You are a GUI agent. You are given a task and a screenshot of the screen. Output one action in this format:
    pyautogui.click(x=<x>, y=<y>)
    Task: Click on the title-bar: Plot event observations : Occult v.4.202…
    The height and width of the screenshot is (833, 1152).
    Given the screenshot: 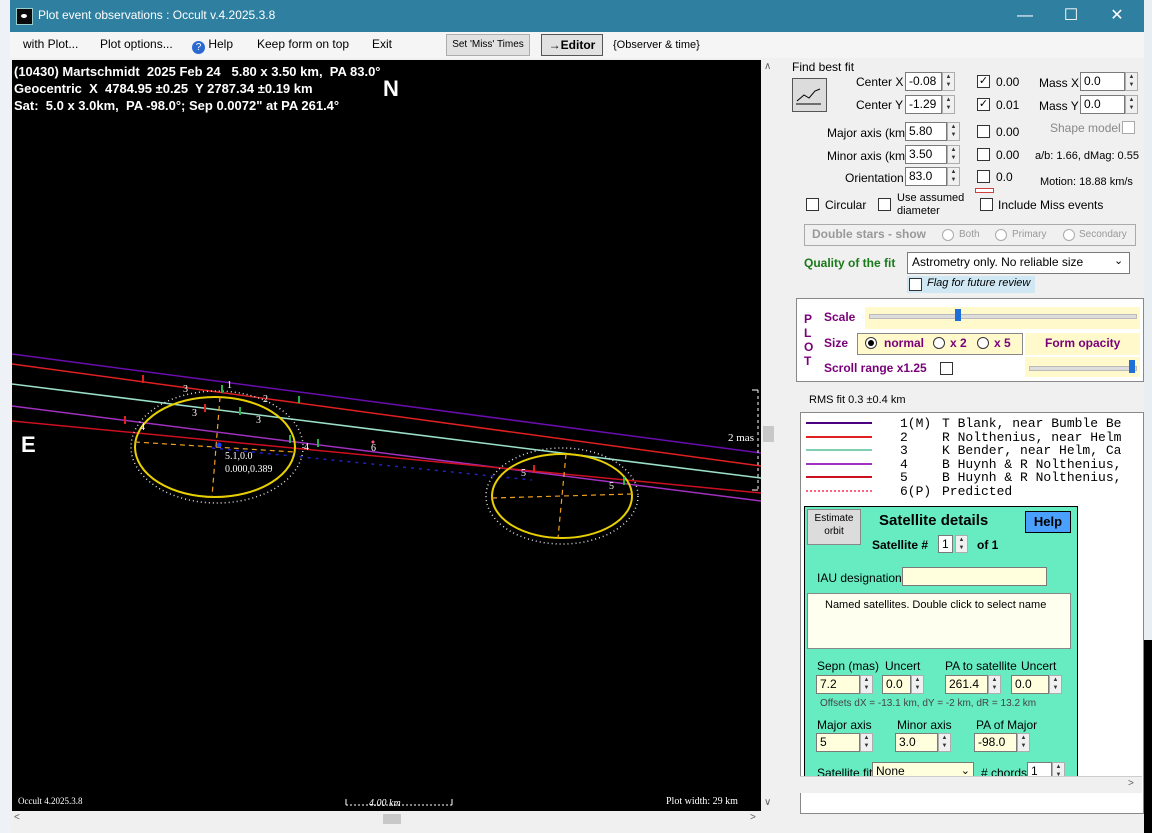 What is the action you would take?
    pyautogui.click(x=577, y=16)
    